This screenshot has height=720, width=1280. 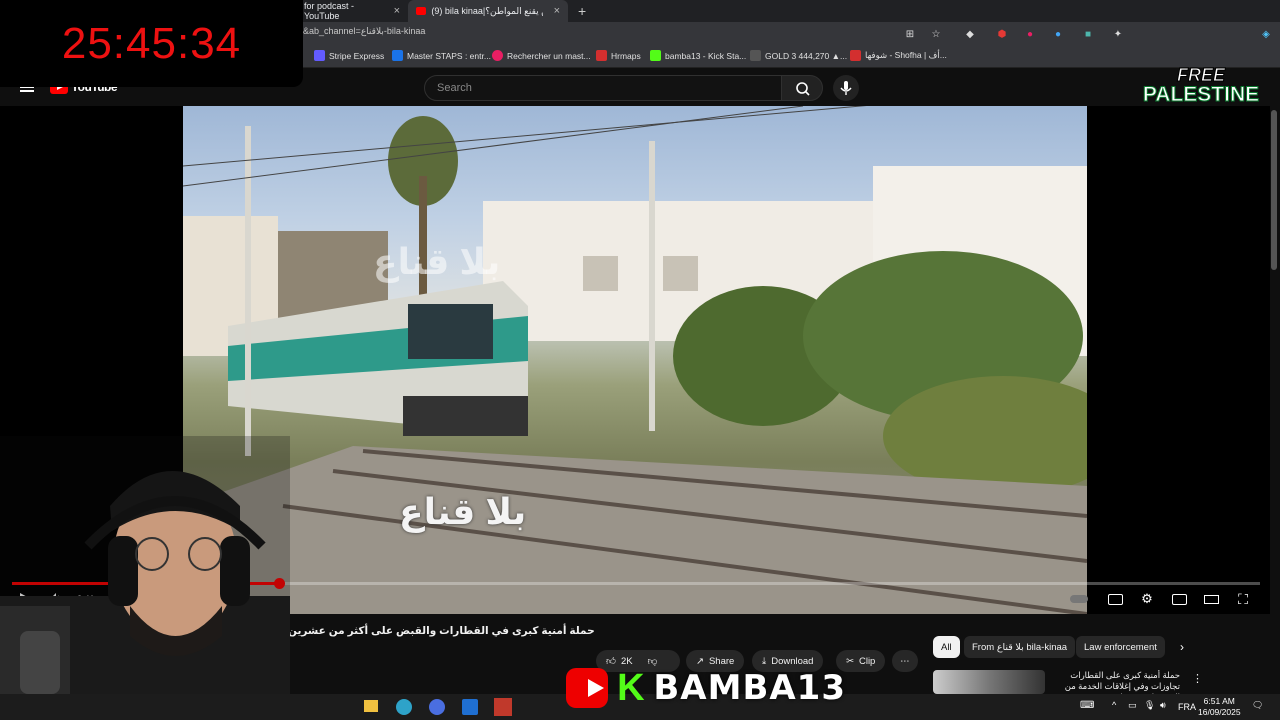 I want to click on more-vertical-icon: ⋮, so click(x=1197, y=678).